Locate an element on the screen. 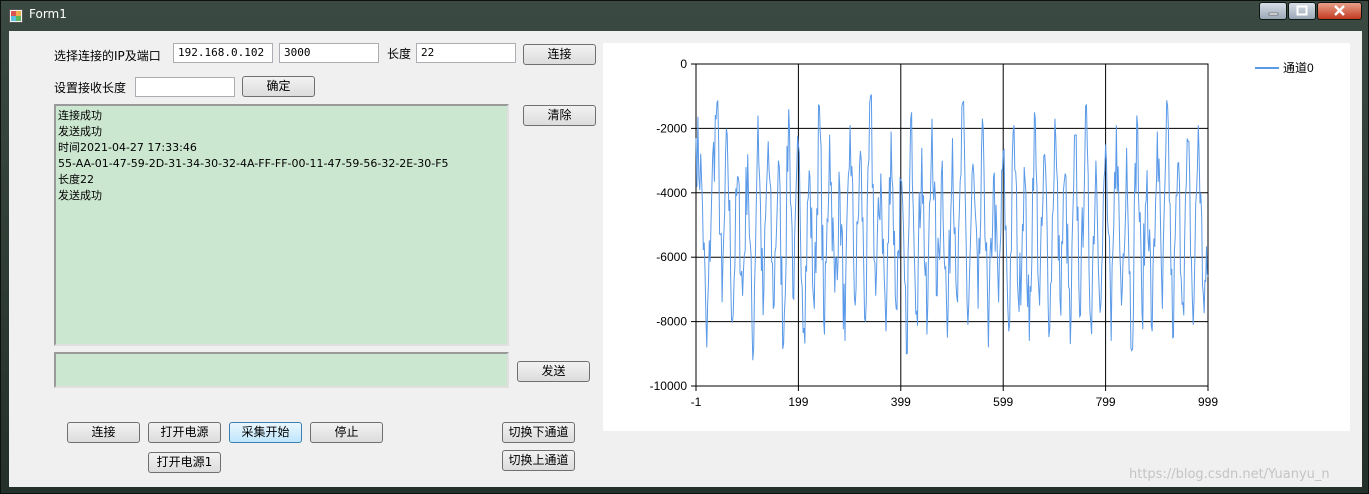  legend-label: 通道0 is located at coordinates (1298, 68).